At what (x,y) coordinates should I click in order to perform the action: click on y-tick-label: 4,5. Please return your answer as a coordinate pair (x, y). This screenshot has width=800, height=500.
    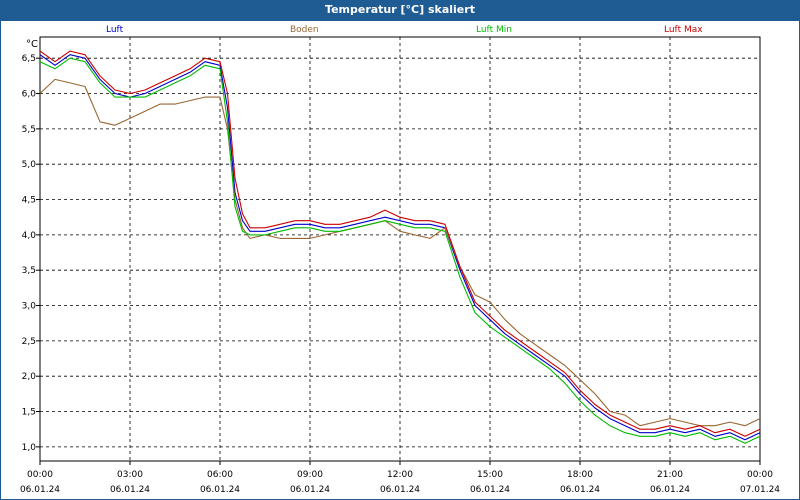
    Looking at the image, I should click on (29, 201).